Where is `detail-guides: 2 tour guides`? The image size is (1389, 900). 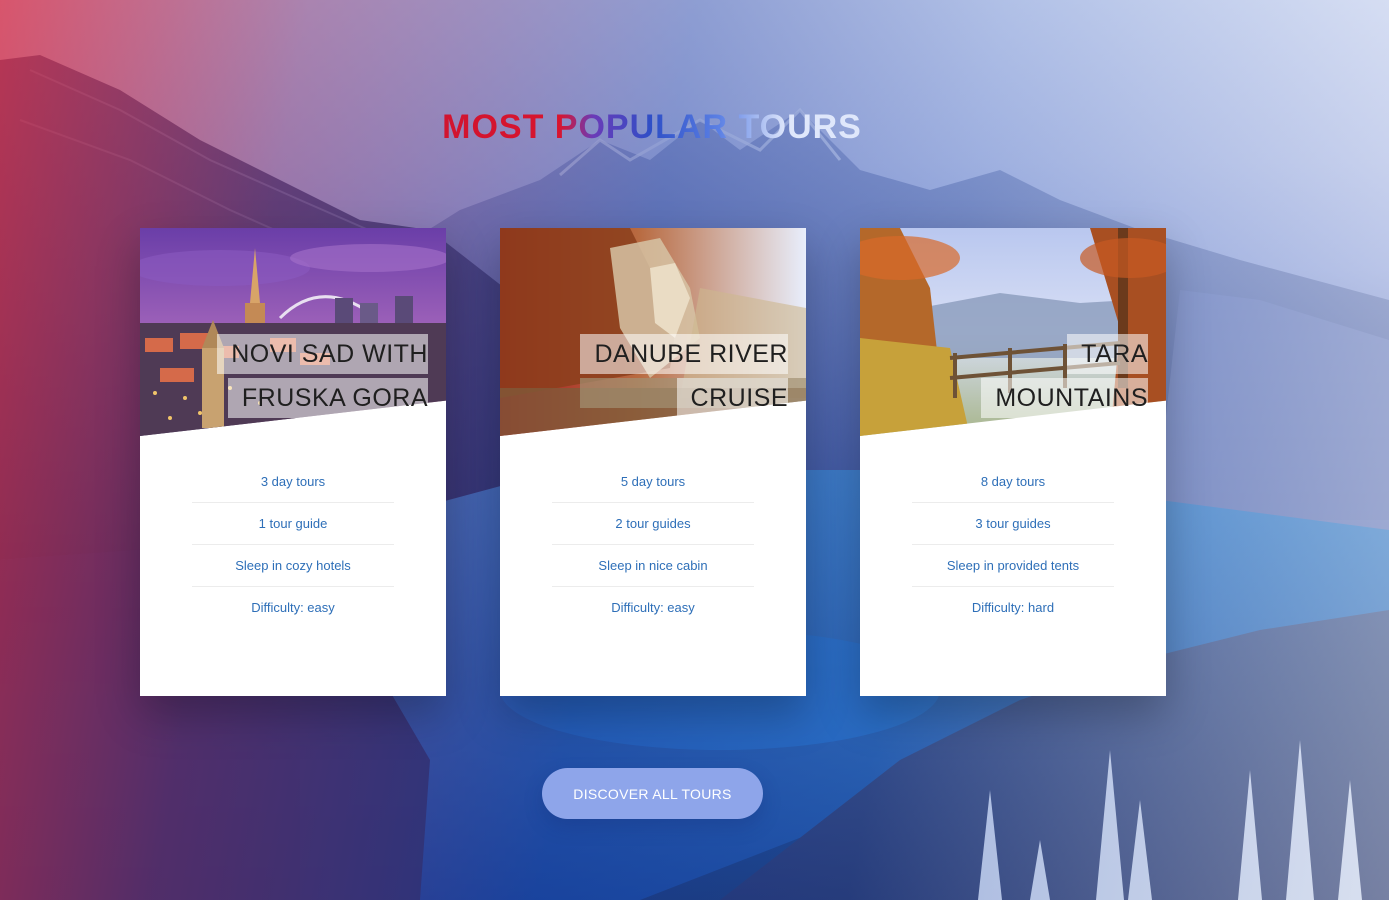
detail-guides: 2 tour guides is located at coordinates (653, 524).